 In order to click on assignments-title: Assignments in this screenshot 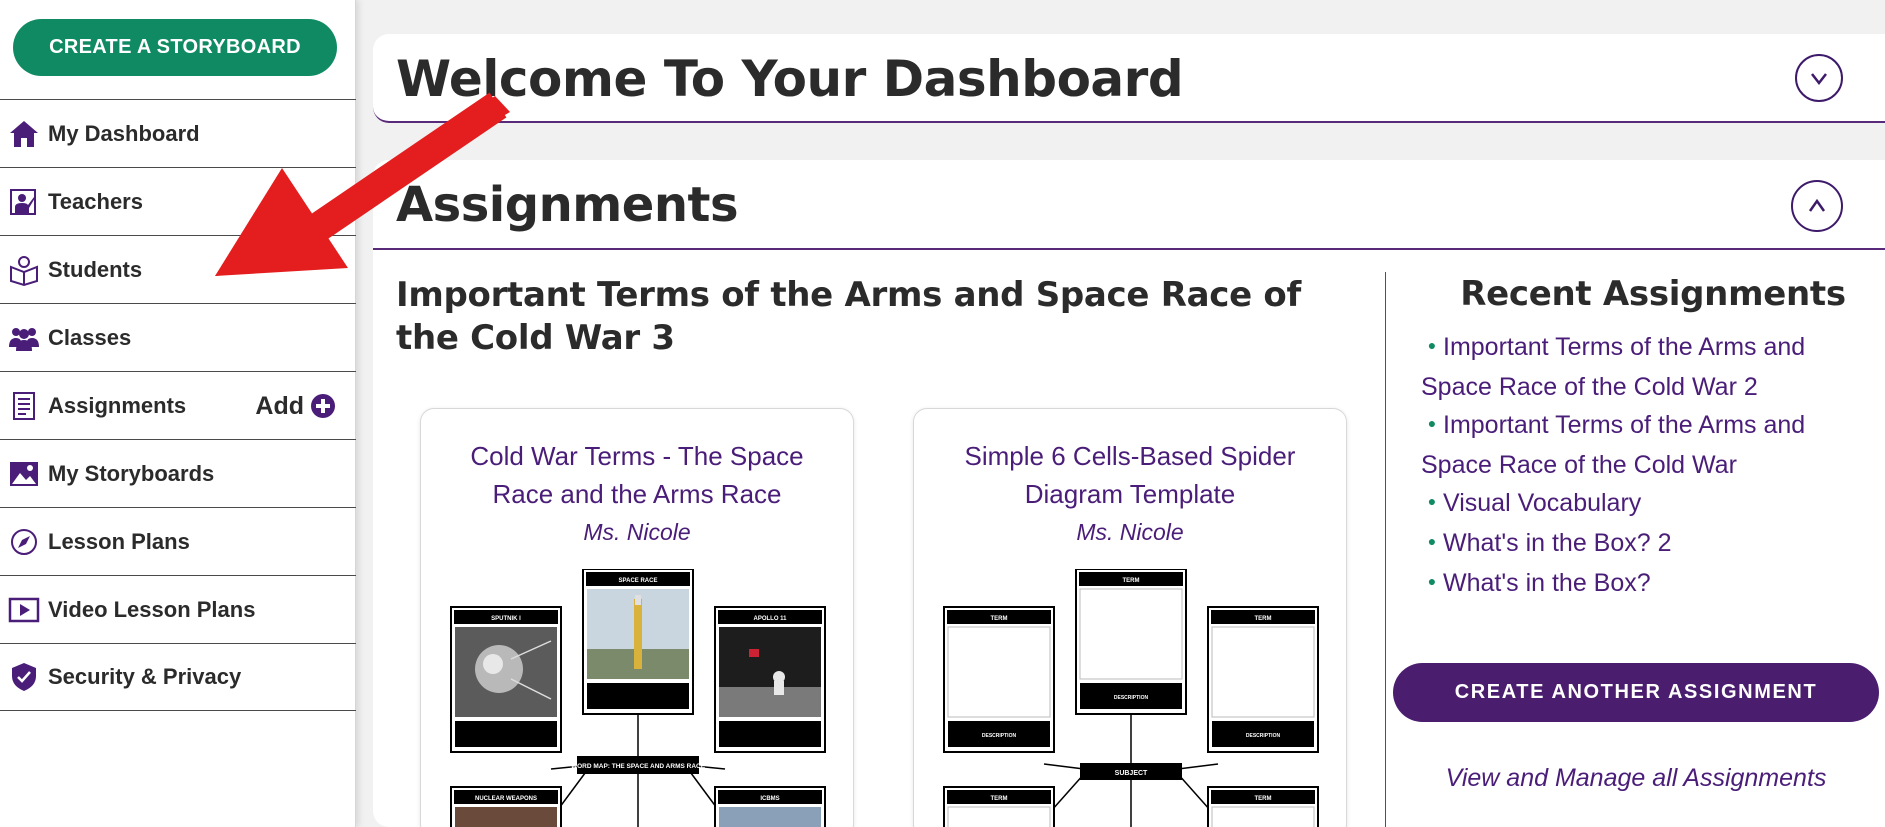, I will do `click(567, 205)`.